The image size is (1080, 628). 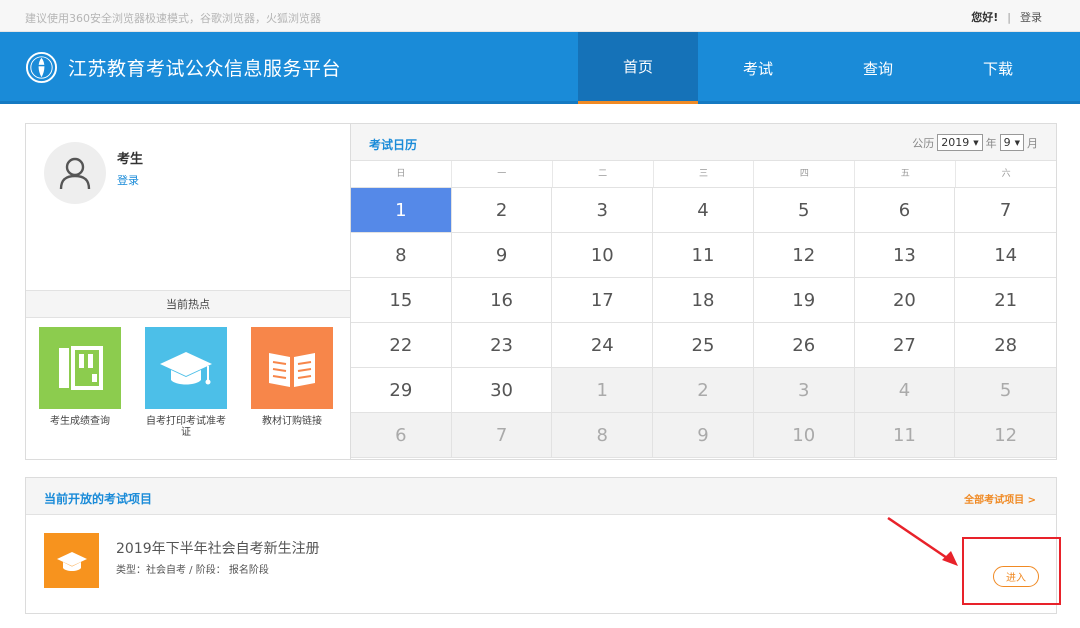 What do you see at coordinates (1007, 142) in the screenshot?
I see `month-value: 9` at bounding box center [1007, 142].